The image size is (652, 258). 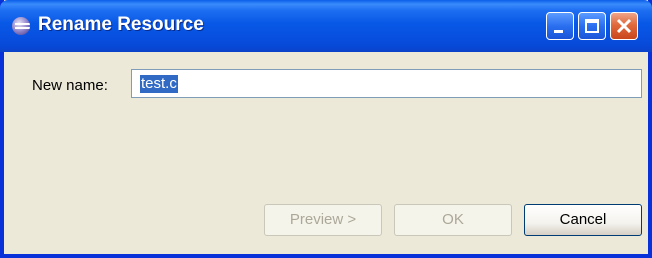 What do you see at coordinates (560, 26) in the screenshot?
I see `minimize-button` at bounding box center [560, 26].